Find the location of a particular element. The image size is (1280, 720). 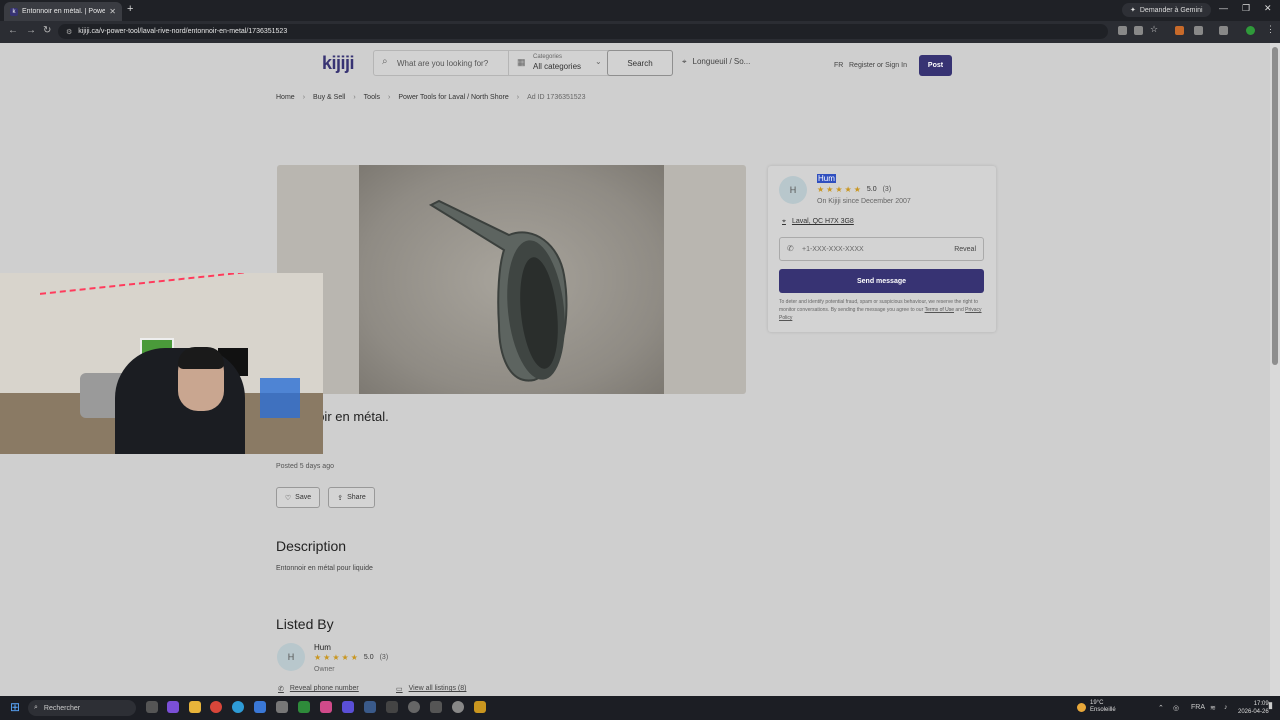

extension-icon is located at coordinates (1179, 30).